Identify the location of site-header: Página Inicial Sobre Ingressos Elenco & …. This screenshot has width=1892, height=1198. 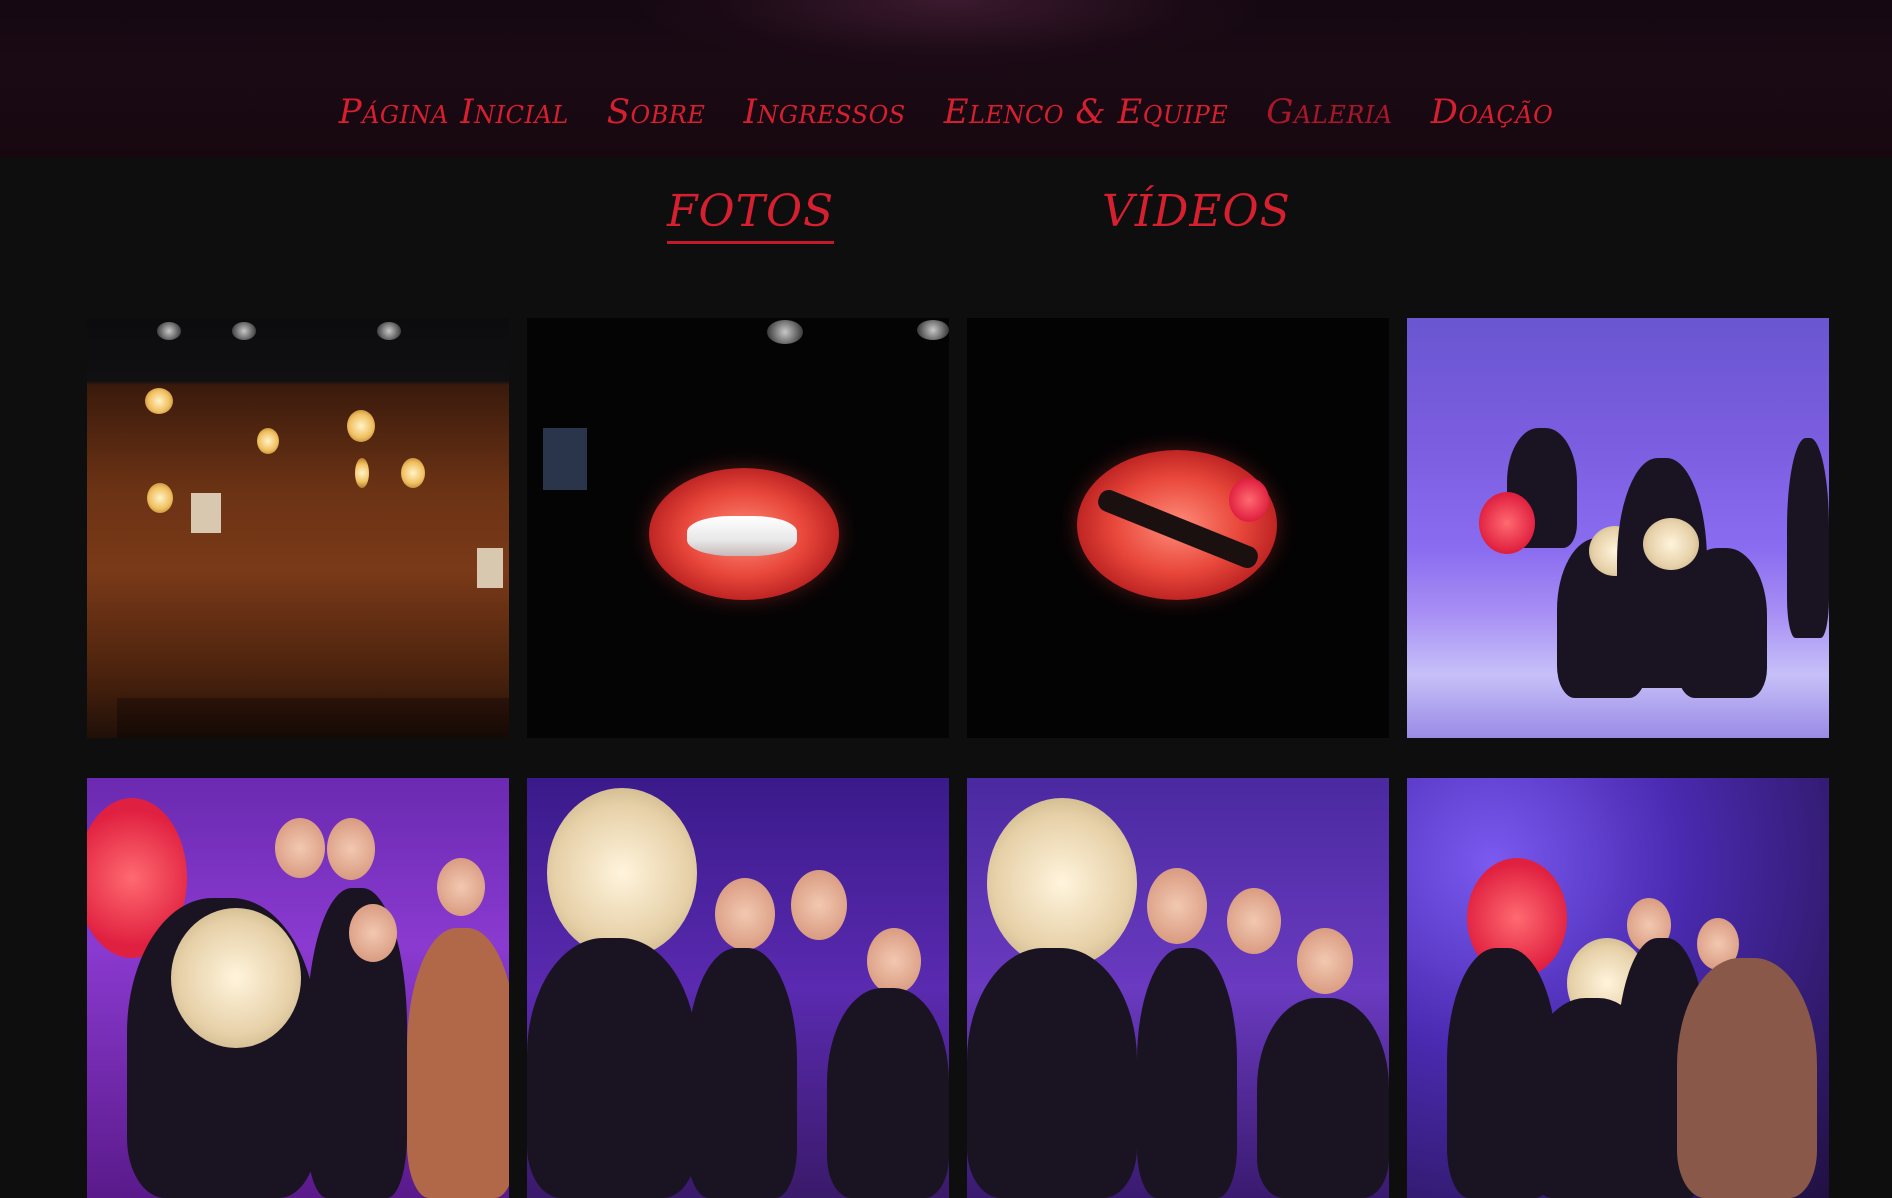
(946, 79).